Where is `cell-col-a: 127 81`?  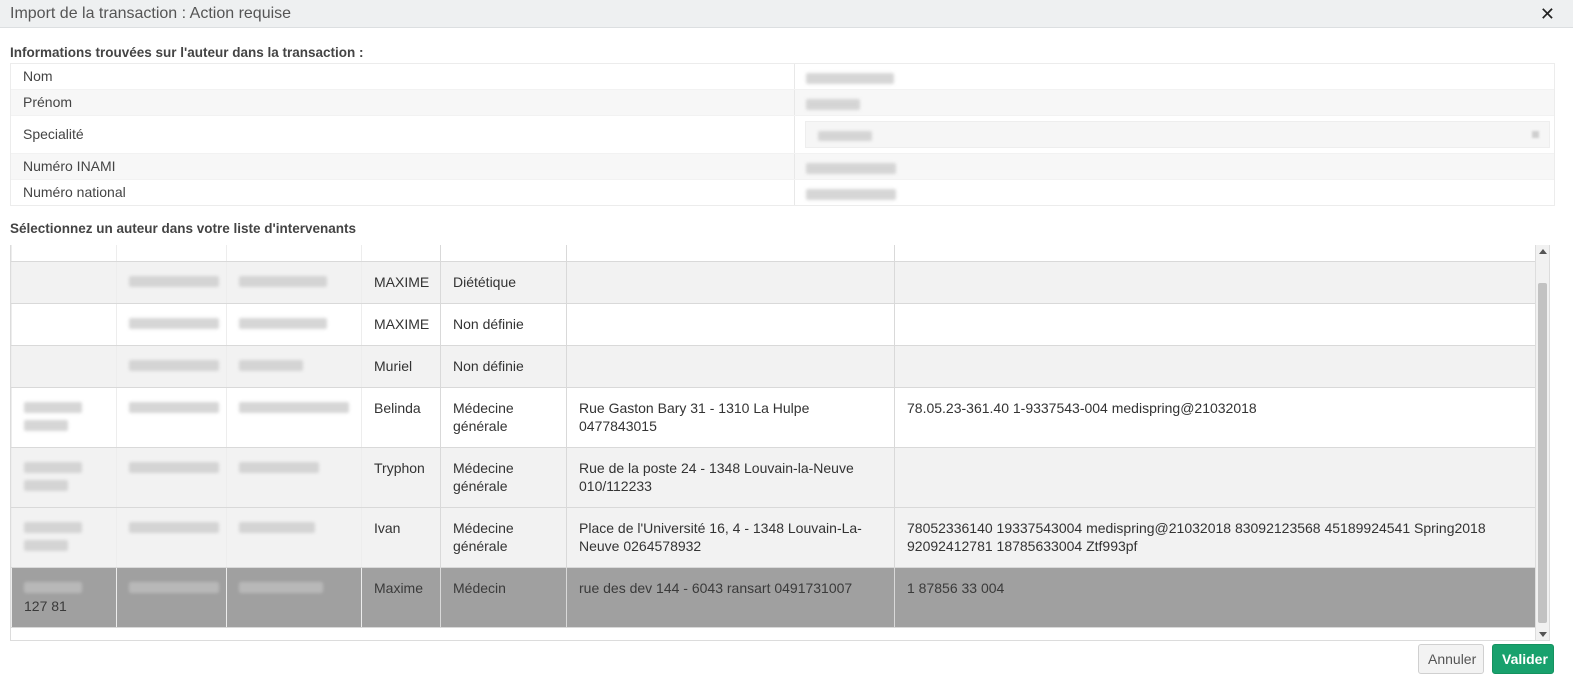
cell-col-a: 127 81 is located at coordinates (45, 605).